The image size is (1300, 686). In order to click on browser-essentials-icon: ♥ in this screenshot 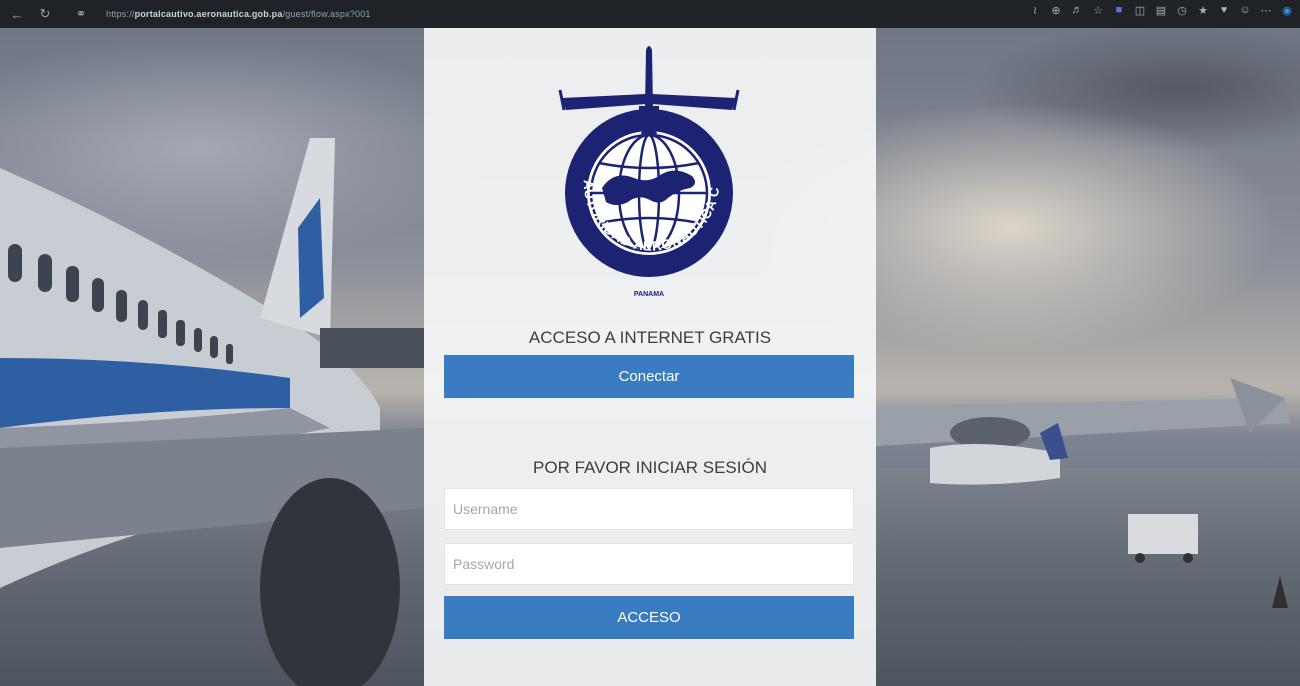, I will do `click(1224, 10)`.